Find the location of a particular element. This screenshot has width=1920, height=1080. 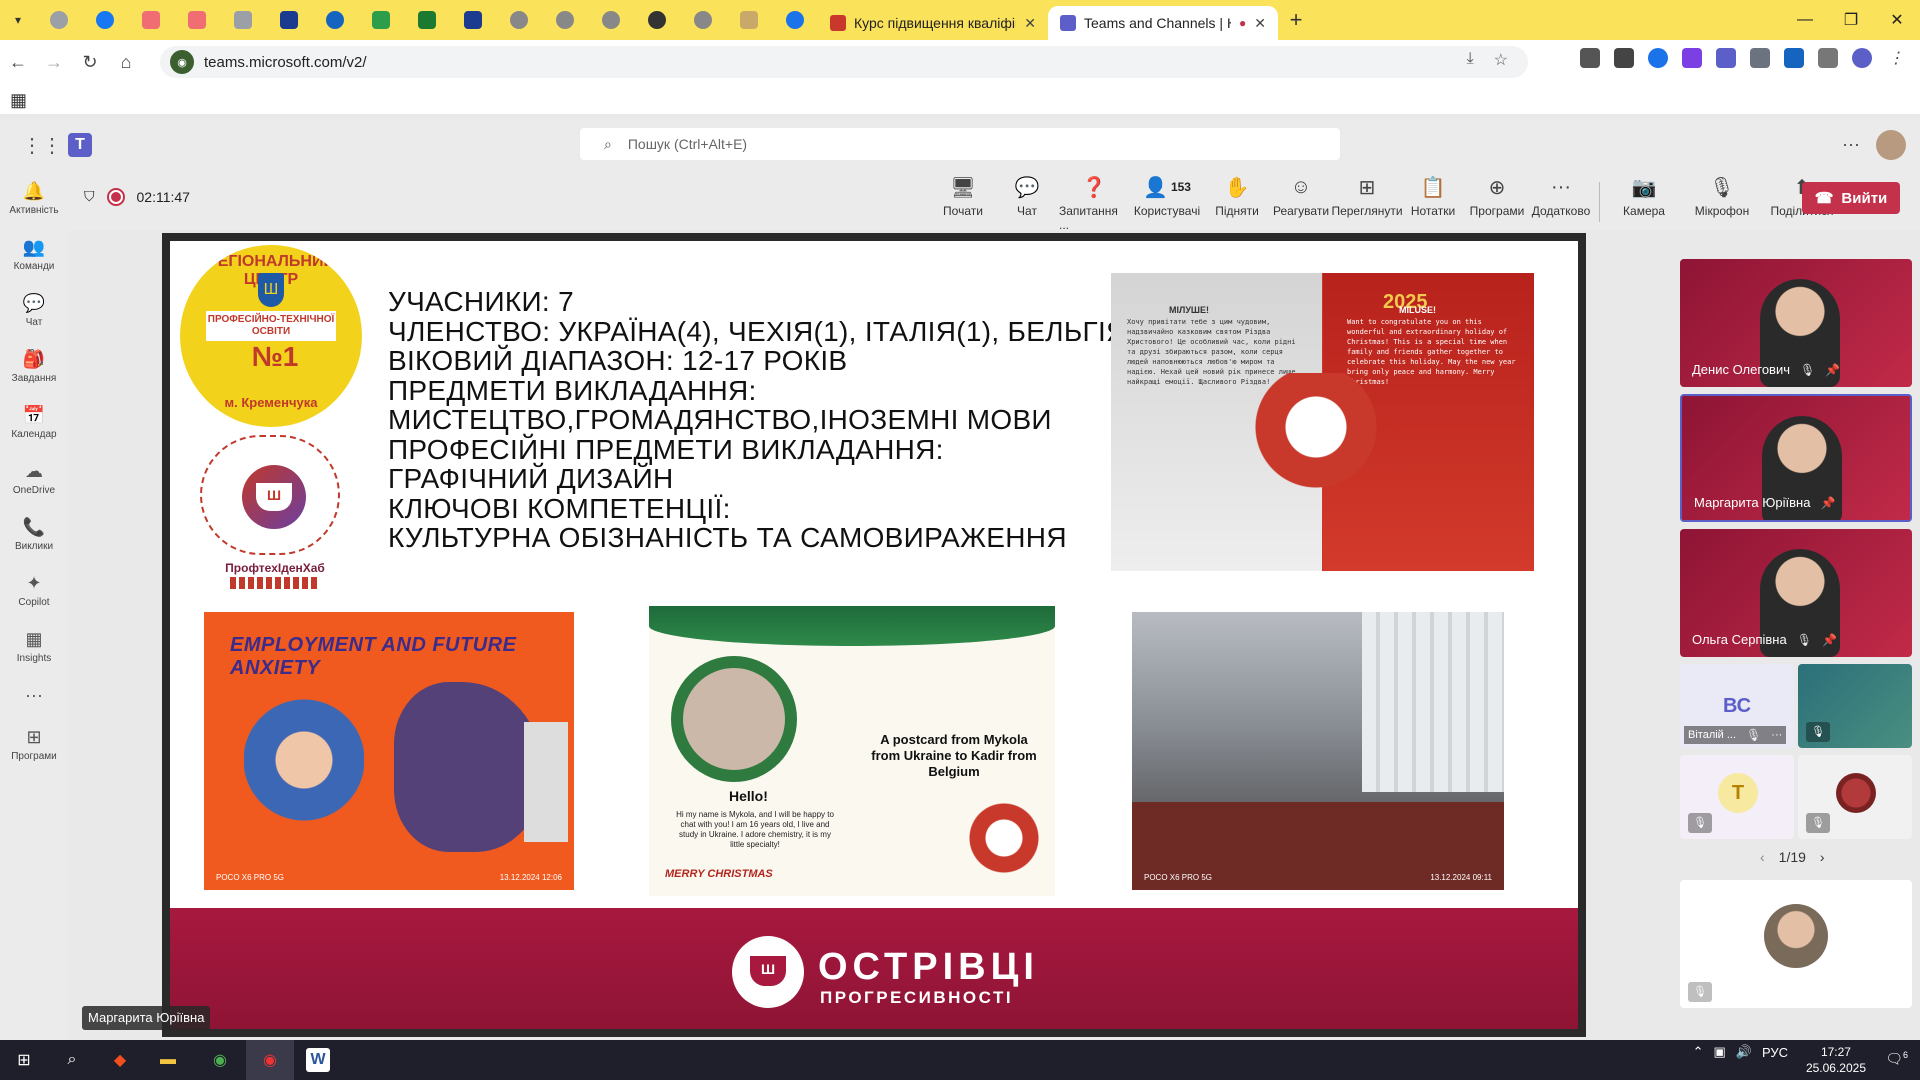

restore-button: ❐ is located at coordinates (1851, 20).